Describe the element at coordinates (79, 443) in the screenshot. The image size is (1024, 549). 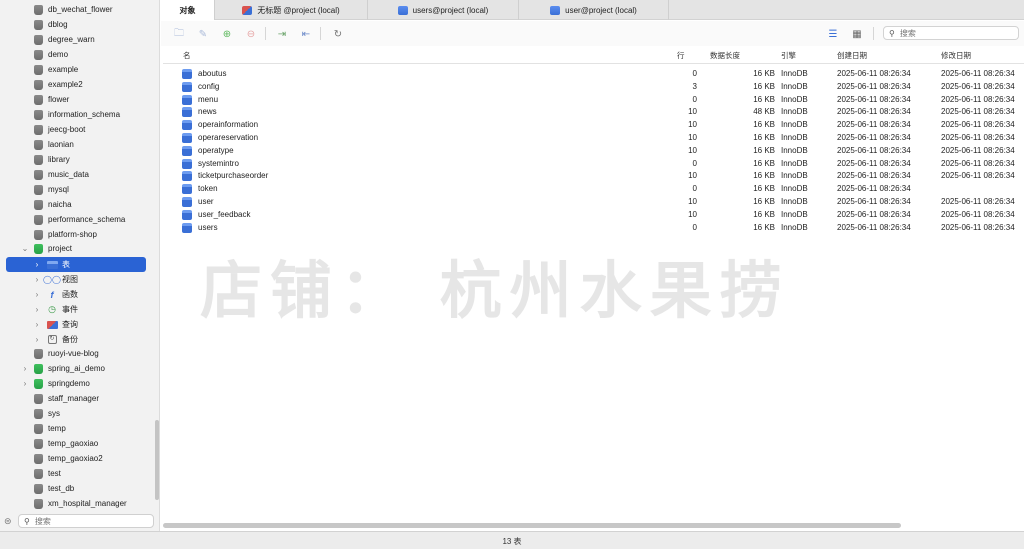
I see `database-item: temp_gaoxiao` at that location.